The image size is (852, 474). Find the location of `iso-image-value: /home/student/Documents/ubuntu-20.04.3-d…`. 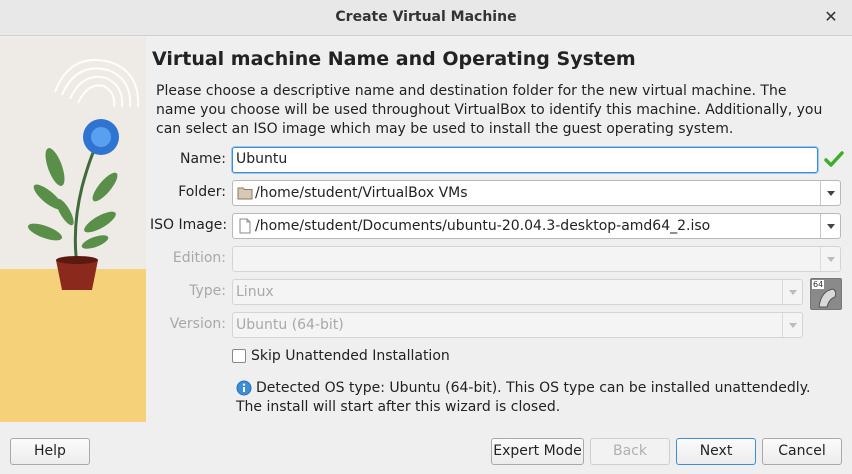

iso-image-value: /home/student/Documents/ubuntu-20.04.3-d… is located at coordinates (483, 226).